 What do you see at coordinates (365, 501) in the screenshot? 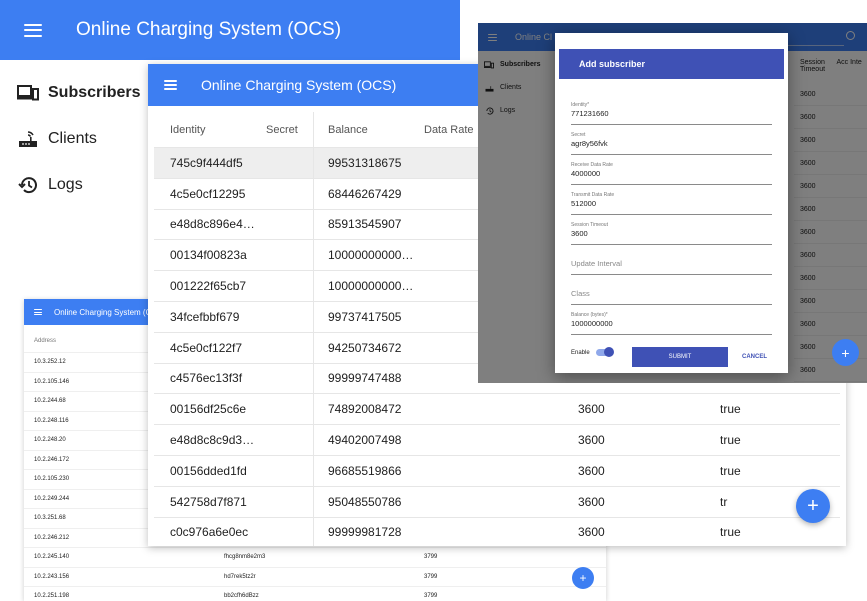
I see `cell-balance: 95048550786` at bounding box center [365, 501].